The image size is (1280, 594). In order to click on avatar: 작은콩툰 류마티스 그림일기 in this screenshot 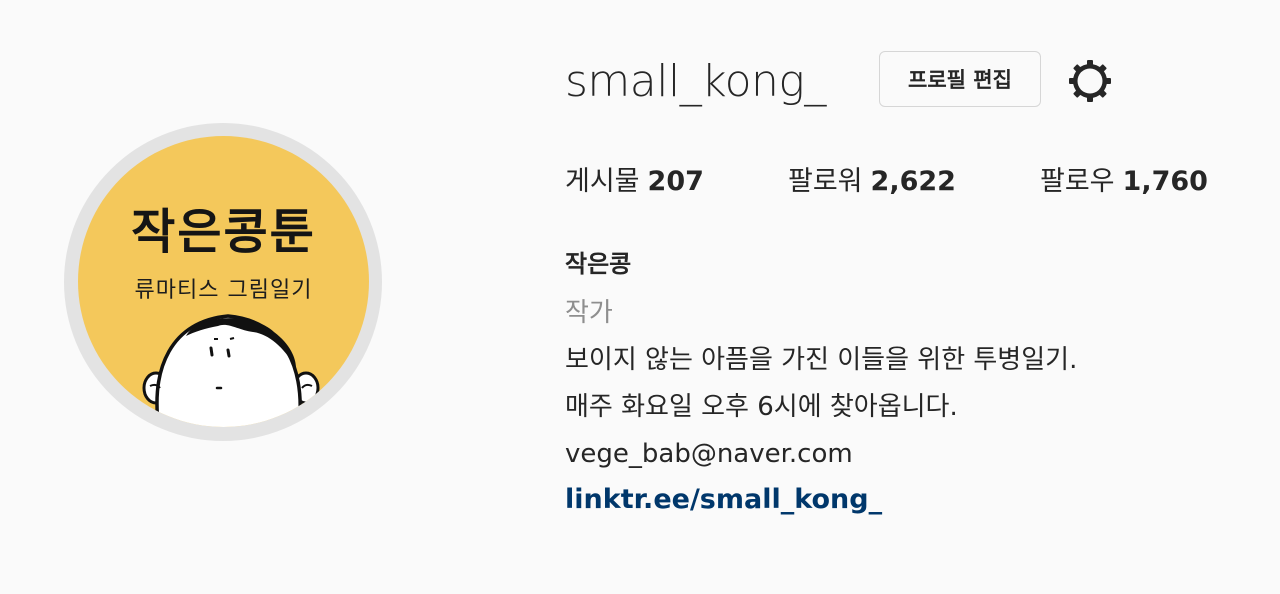, I will do `click(223, 281)`.